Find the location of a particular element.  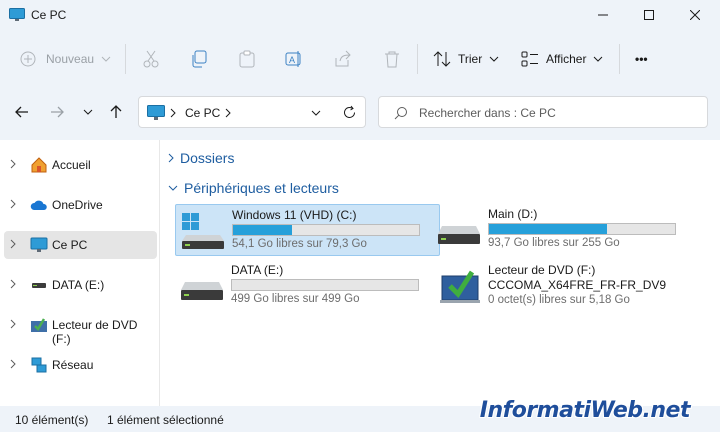

watermark-logo: InformatiWeb.net is located at coordinates (585, 410).